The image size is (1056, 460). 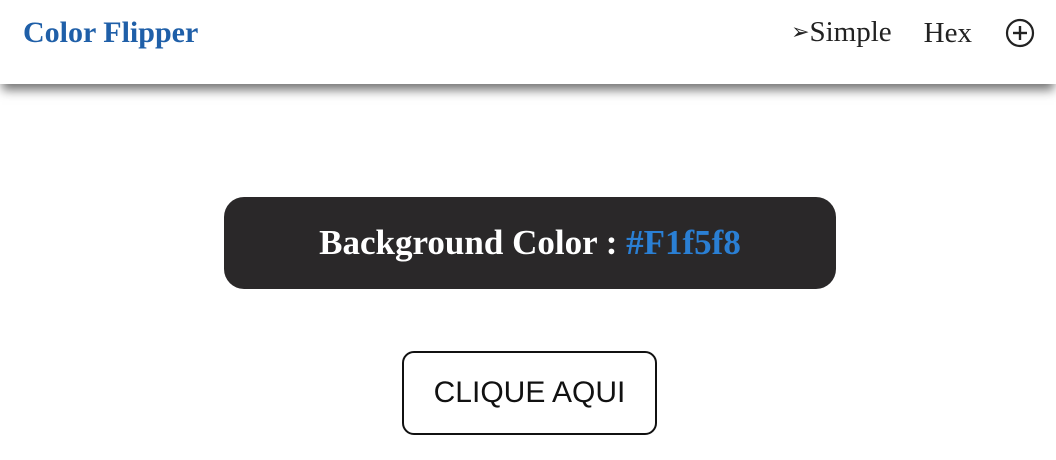 What do you see at coordinates (683, 242) in the screenshot?
I see `color-value: #F1f5f8` at bounding box center [683, 242].